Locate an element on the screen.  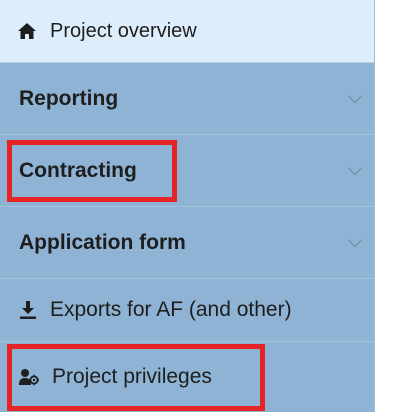
menu-section-label: Contracting is located at coordinates (78, 170).